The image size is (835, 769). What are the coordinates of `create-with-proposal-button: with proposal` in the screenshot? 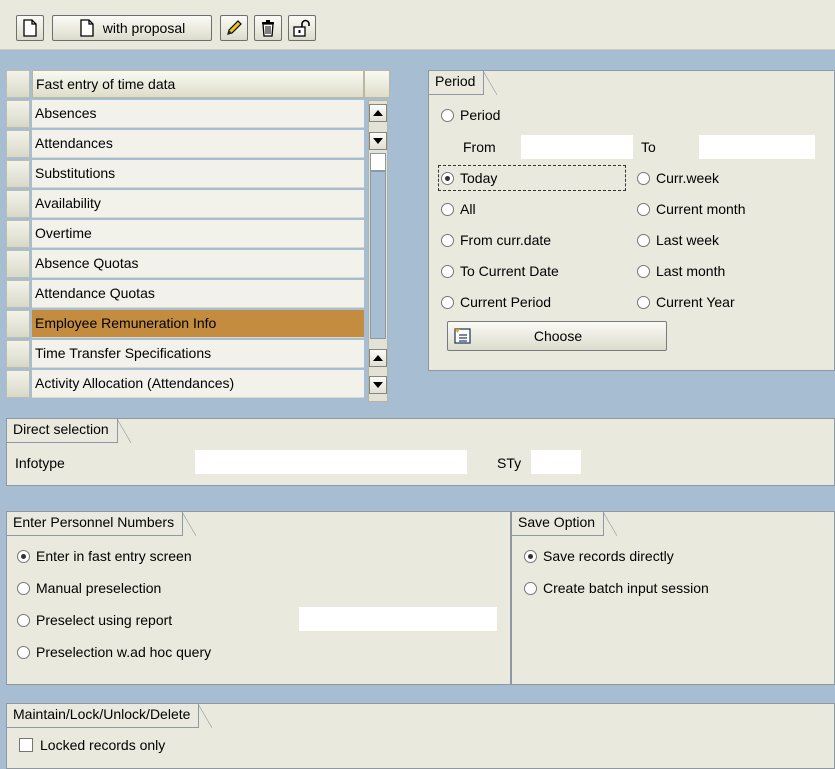 It's located at (132, 28).